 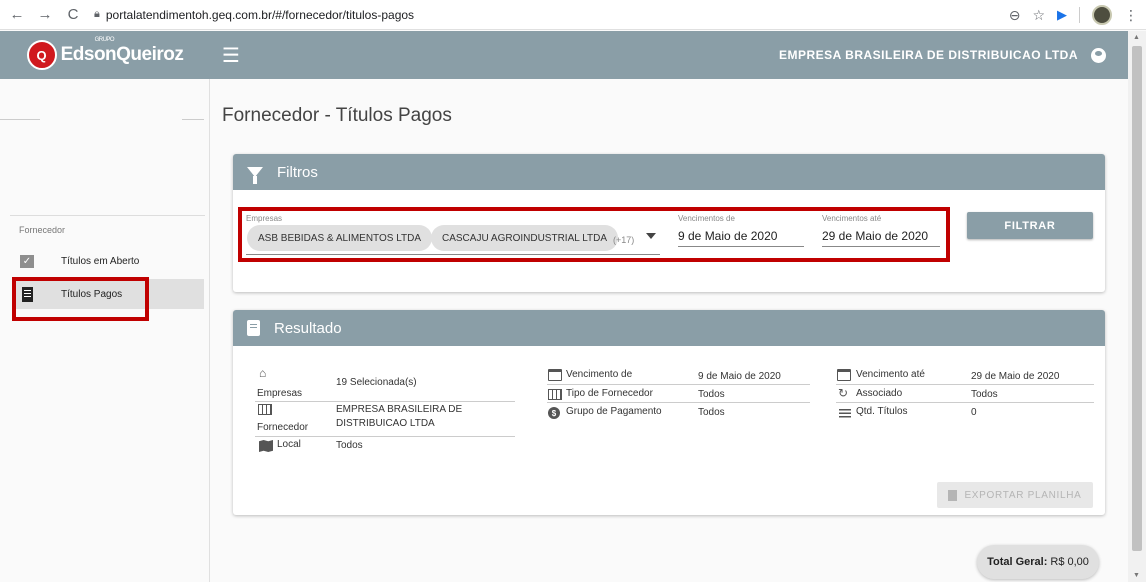 I want to click on spreadsheet-icon, so click(x=953, y=495).